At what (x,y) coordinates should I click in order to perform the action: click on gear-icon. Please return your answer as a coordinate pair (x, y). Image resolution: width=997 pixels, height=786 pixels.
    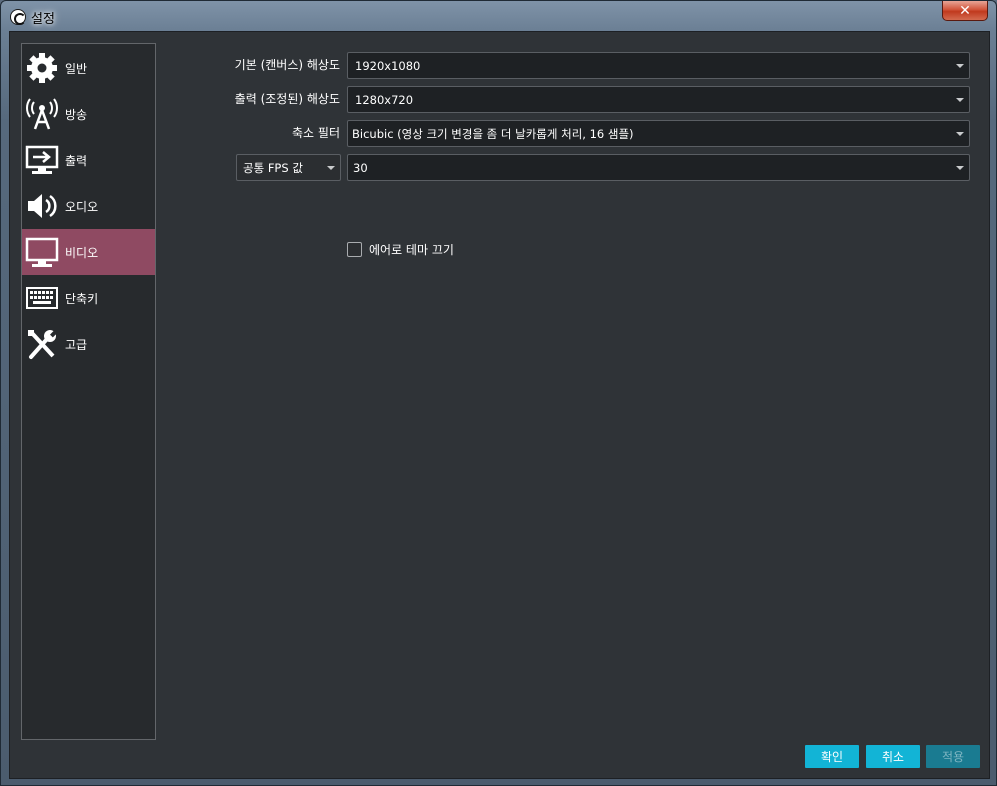
    Looking at the image, I should click on (42, 68).